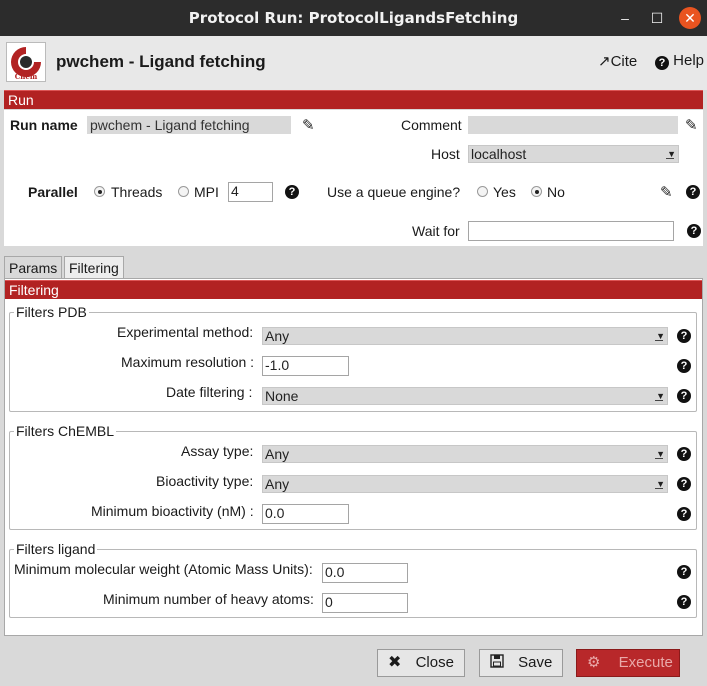 This screenshot has width=707, height=686. I want to click on bioactivity-type-select: Any ▼, so click(465, 484).